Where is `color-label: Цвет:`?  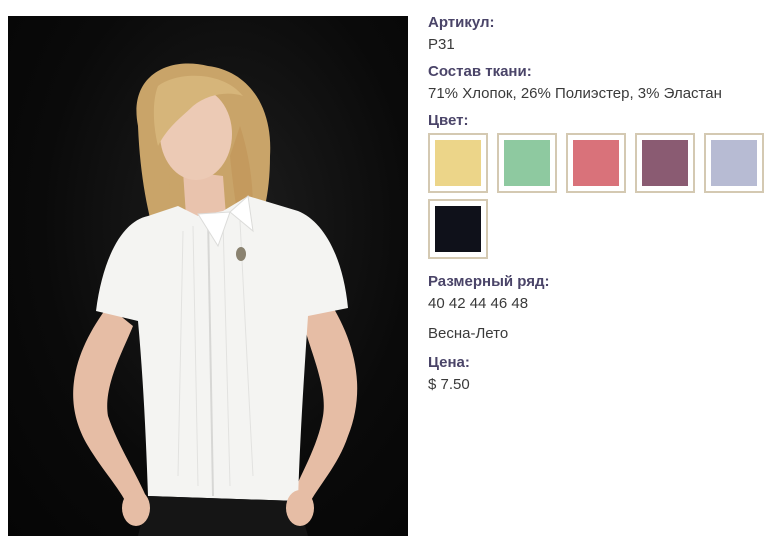 color-label: Цвет: is located at coordinates (448, 120).